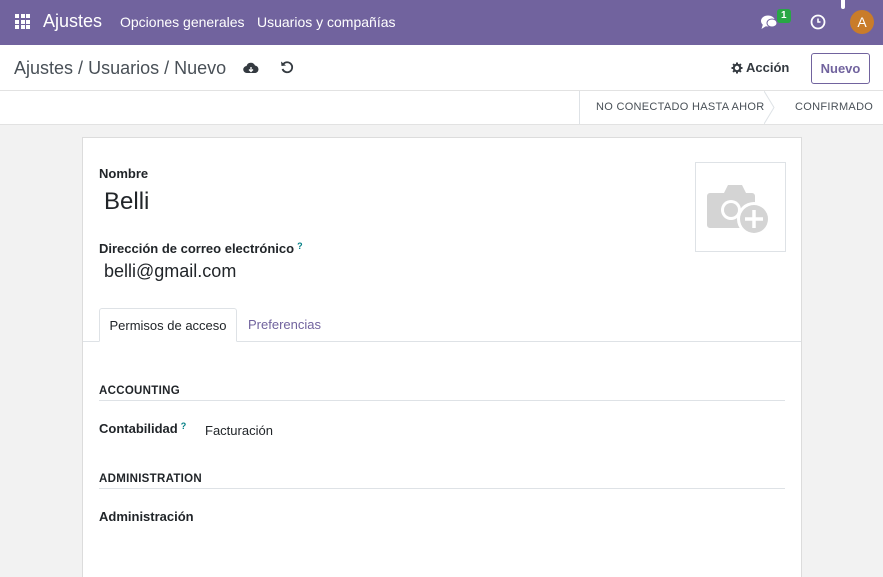 This screenshot has width=883, height=577. What do you see at coordinates (200, 68) in the screenshot?
I see `breadcrumb-current: Nuevo` at bounding box center [200, 68].